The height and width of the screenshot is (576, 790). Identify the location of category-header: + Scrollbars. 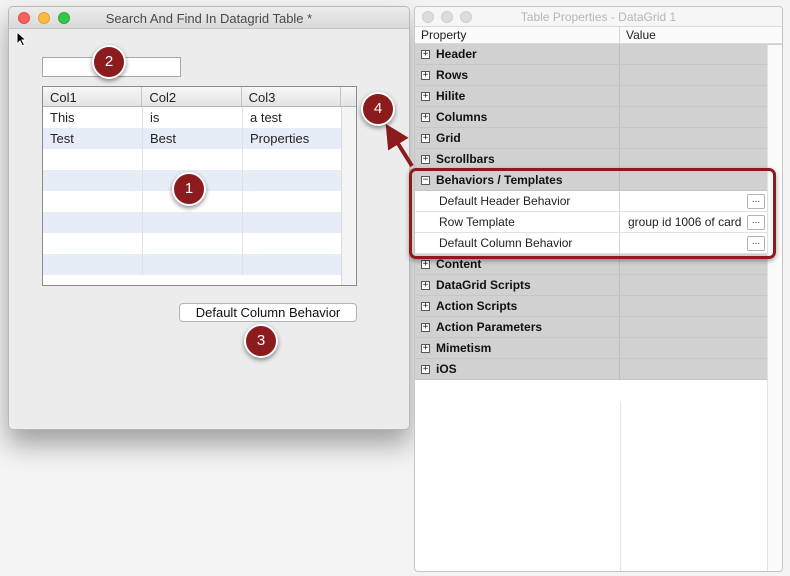
(598, 159).